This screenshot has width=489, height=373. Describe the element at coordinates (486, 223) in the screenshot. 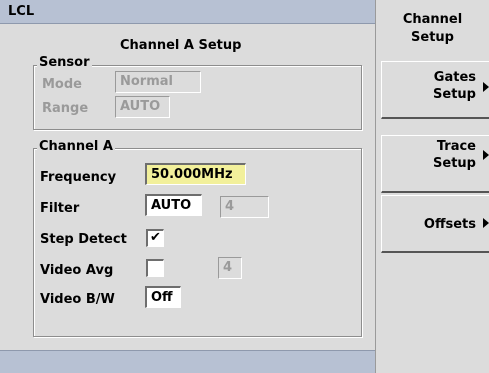

I see `offsets-arrow-icon` at that location.